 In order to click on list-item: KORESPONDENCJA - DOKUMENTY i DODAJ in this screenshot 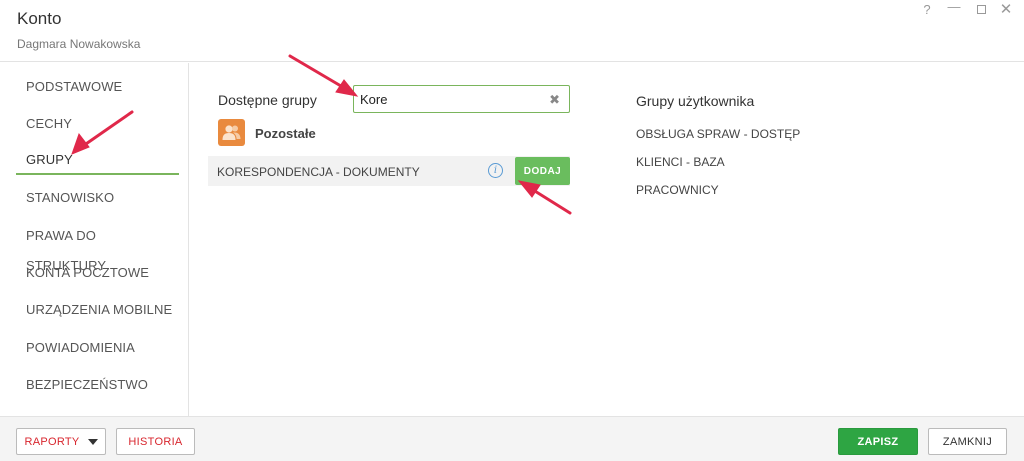, I will do `click(389, 171)`.